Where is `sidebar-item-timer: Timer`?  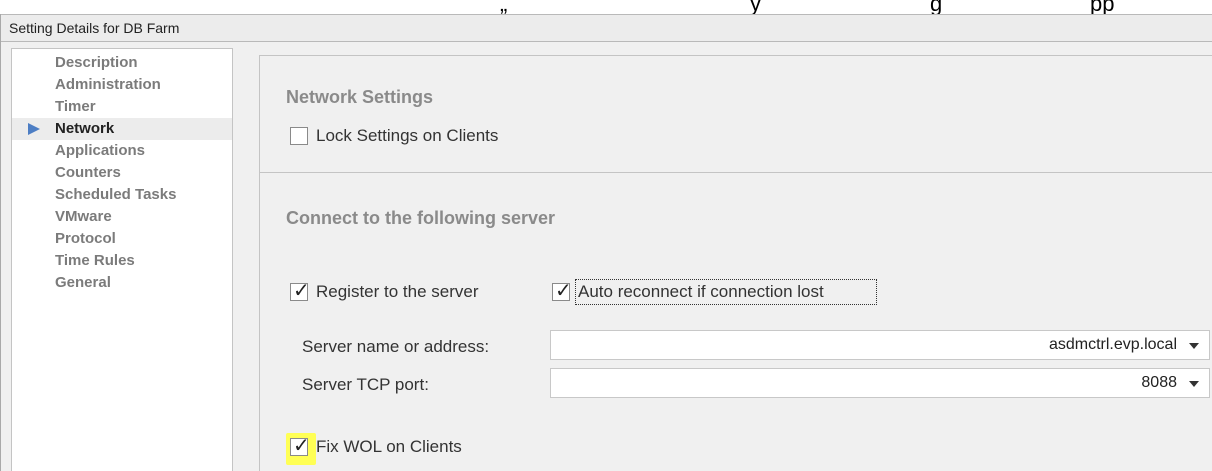
sidebar-item-timer: Timer is located at coordinates (122, 107).